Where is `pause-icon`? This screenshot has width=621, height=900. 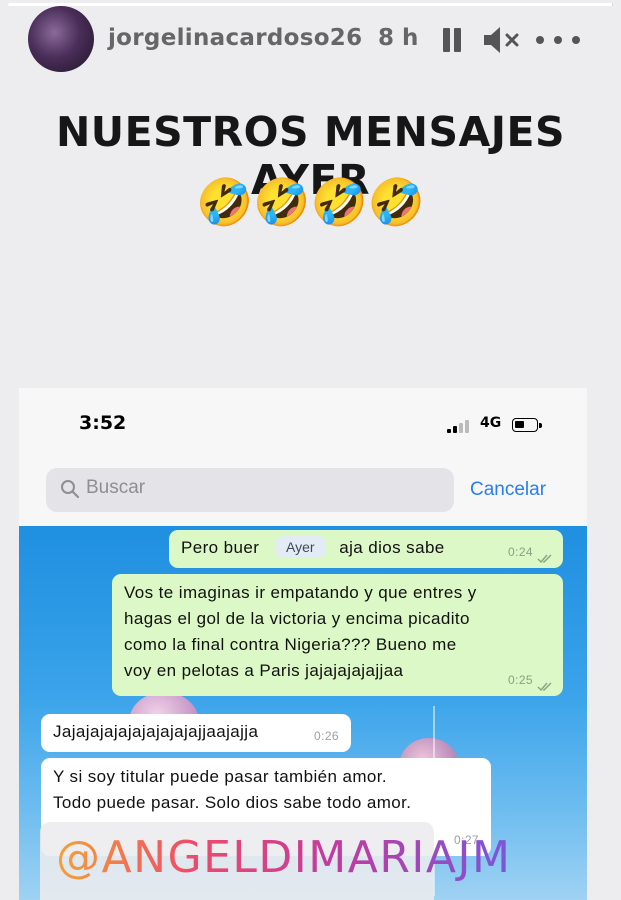 pause-icon is located at coordinates (452, 40).